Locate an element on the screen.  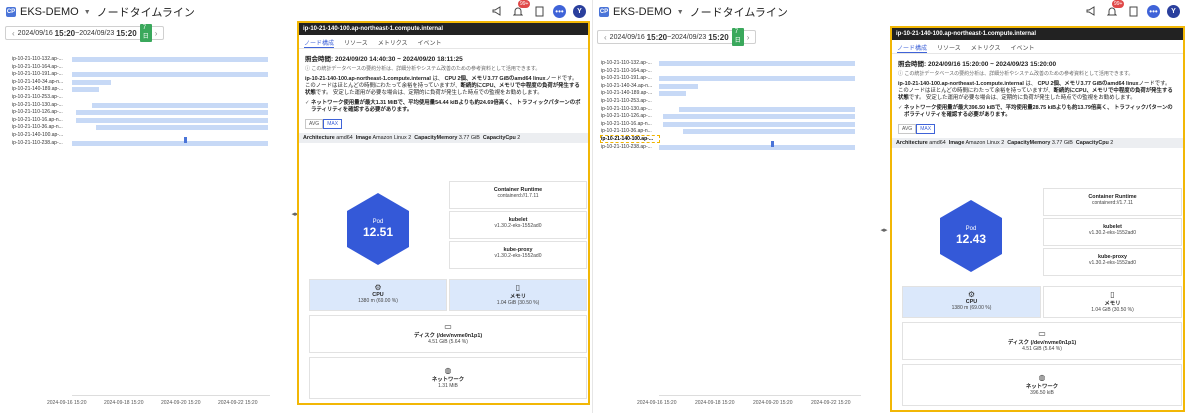
spec-key: Architecture is located at coordinates (319, 138).